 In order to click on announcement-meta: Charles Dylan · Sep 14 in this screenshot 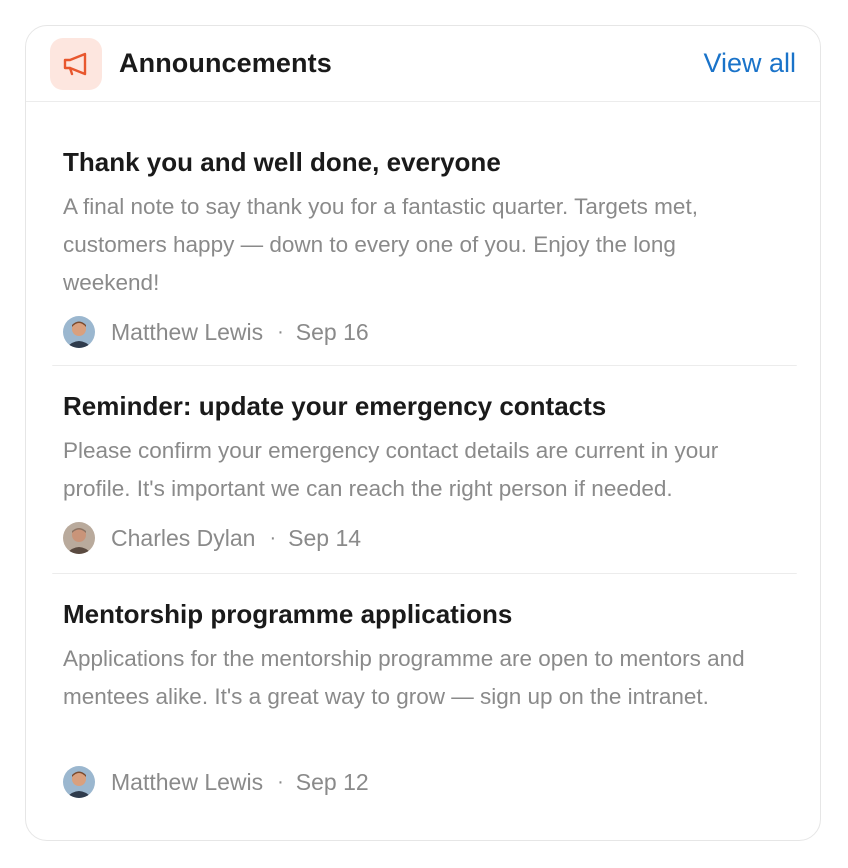, I will do `click(212, 538)`.